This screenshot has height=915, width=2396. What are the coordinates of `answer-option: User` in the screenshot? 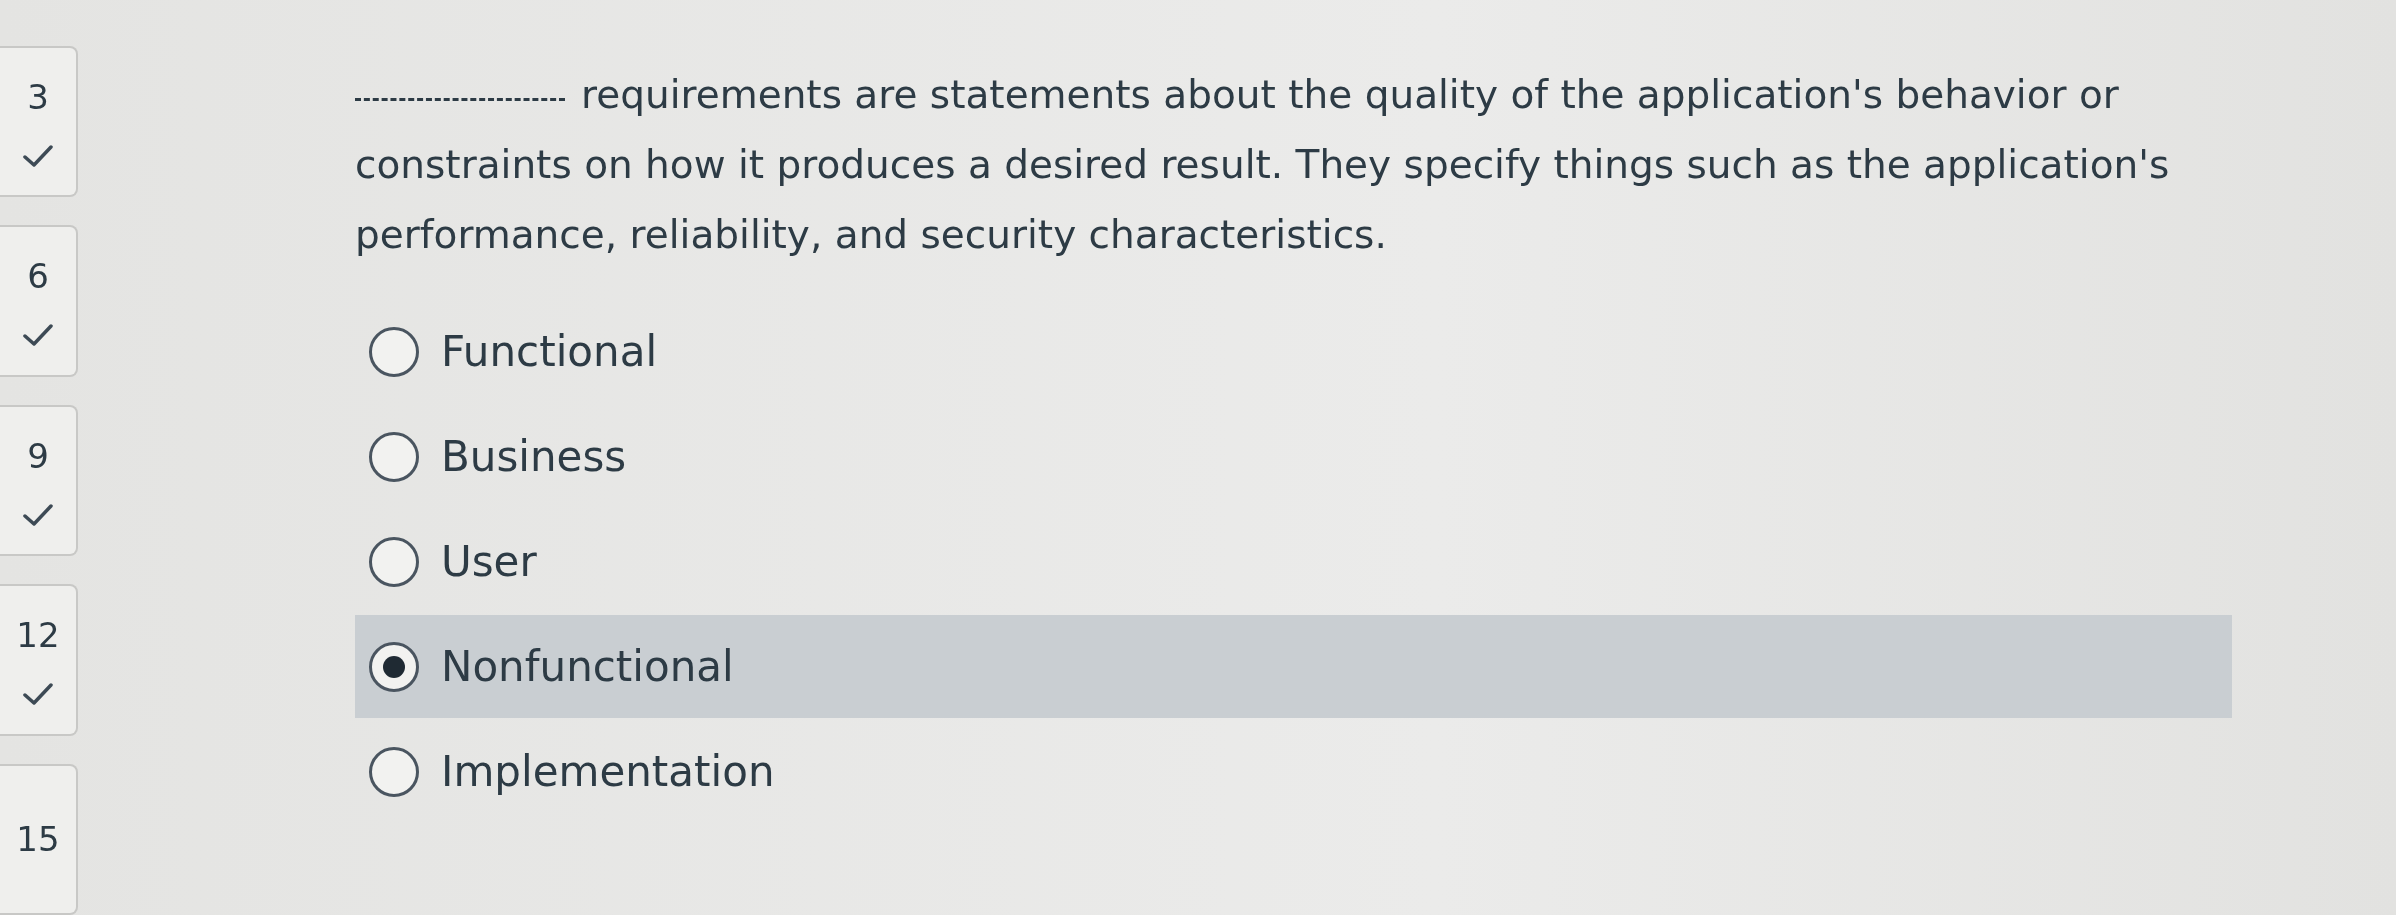 It's located at (1293, 561).